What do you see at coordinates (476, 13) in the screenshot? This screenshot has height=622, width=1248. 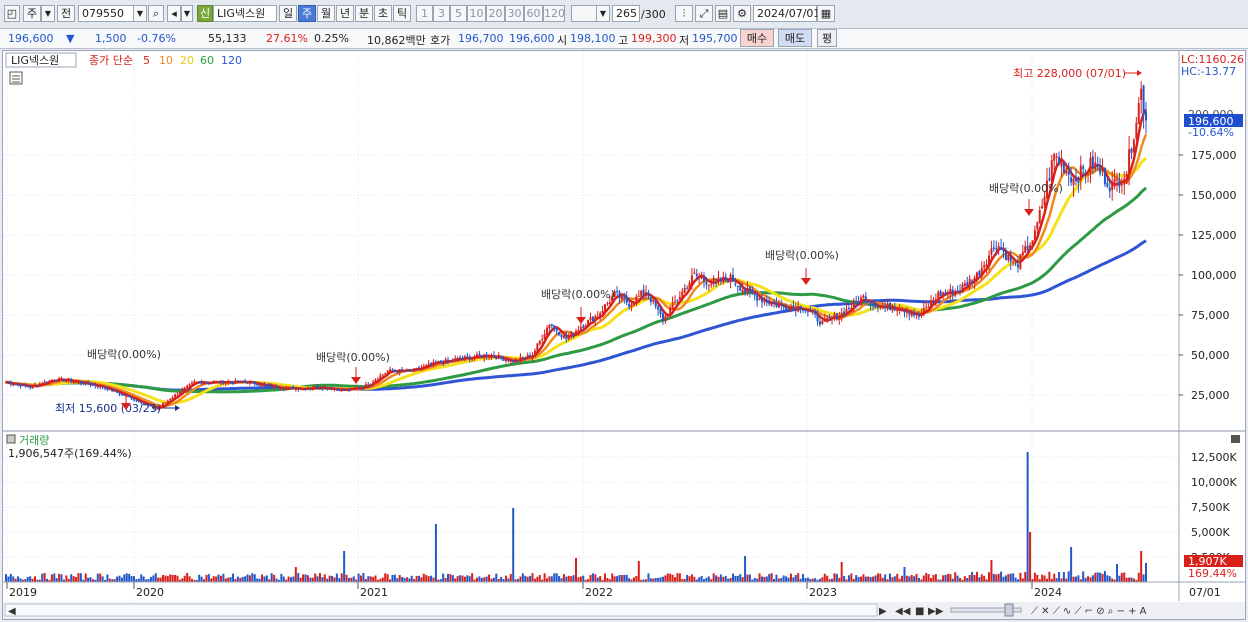 I see `interval-button: 10` at bounding box center [476, 13].